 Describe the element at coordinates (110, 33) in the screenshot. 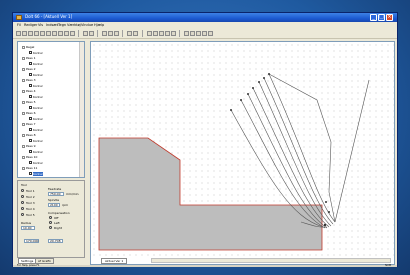

I see `circle-icon` at that location.